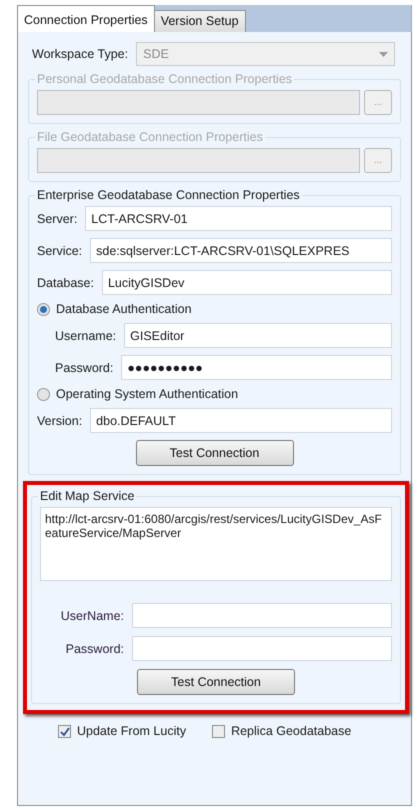 This screenshot has width=417, height=812. I want to click on tab: Version Setup, so click(200, 21).